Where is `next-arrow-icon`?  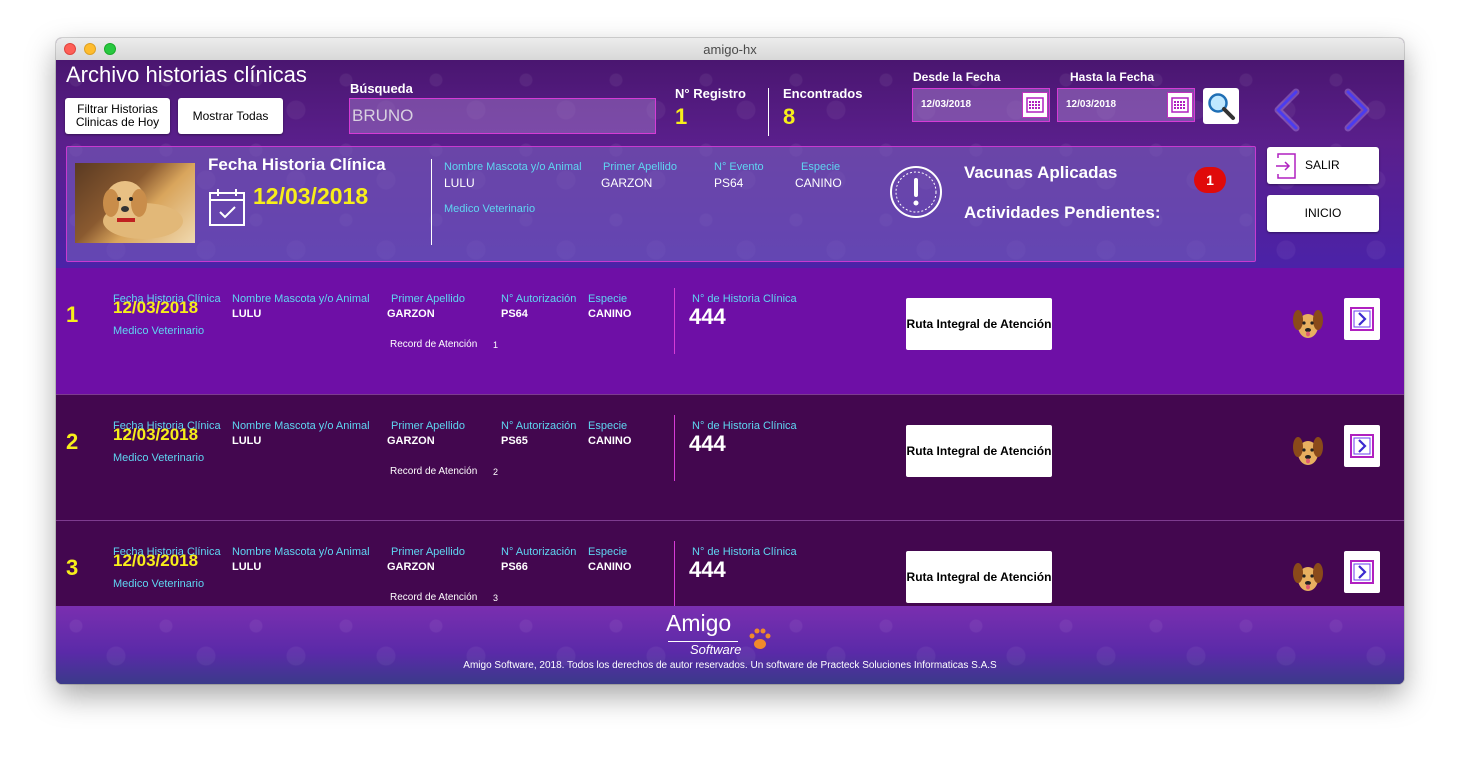
next-arrow-icon is located at coordinates (1358, 110).